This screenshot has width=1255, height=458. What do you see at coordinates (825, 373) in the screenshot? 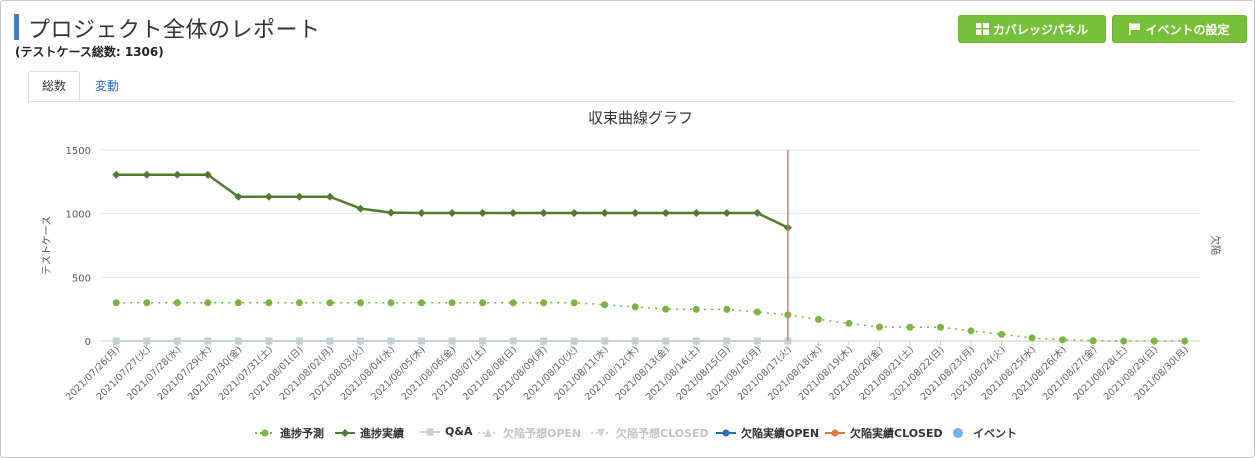
I see `x-tick-label: 2021/08/19(木)` at bounding box center [825, 373].